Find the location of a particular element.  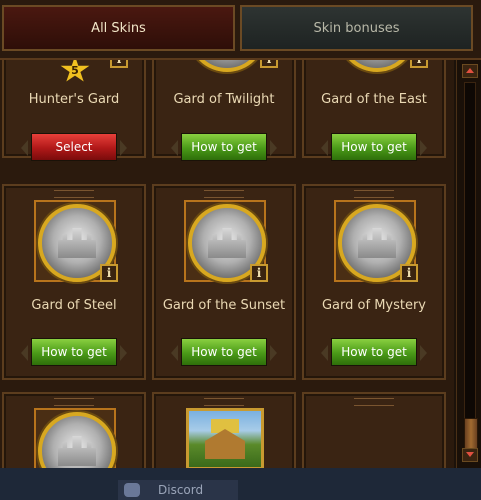

select-button-wrap: Select is located at coordinates (74, 148).